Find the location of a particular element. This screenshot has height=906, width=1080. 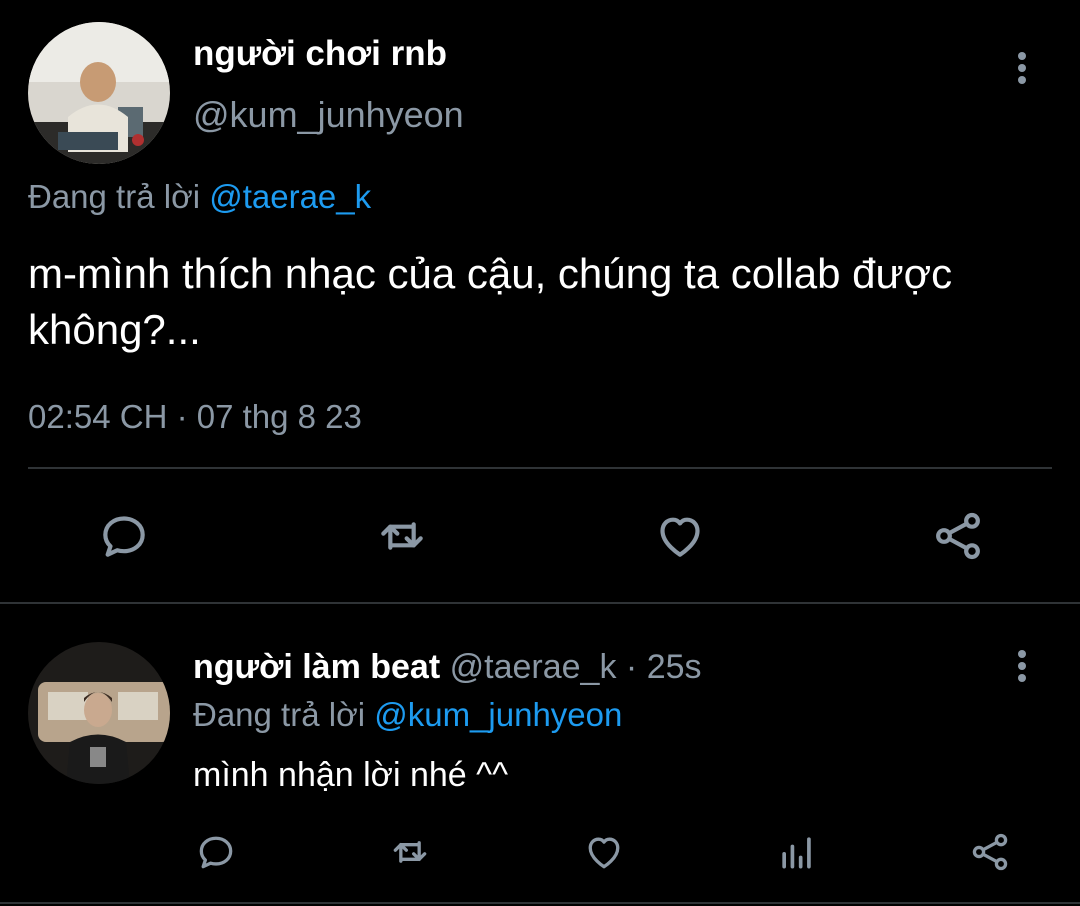

display-name: người làm beat is located at coordinates (316, 667).